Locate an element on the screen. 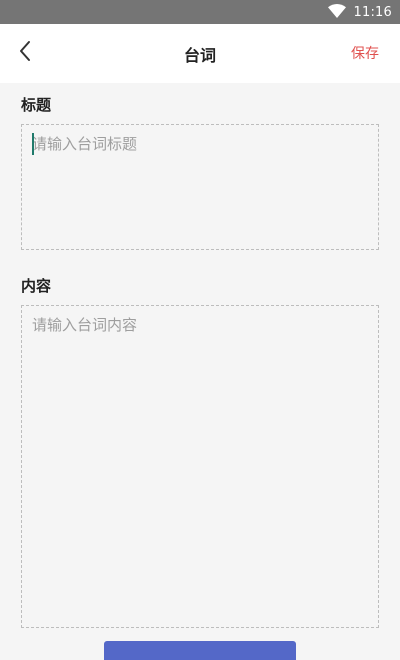  content-label: 内容 is located at coordinates (36, 286).